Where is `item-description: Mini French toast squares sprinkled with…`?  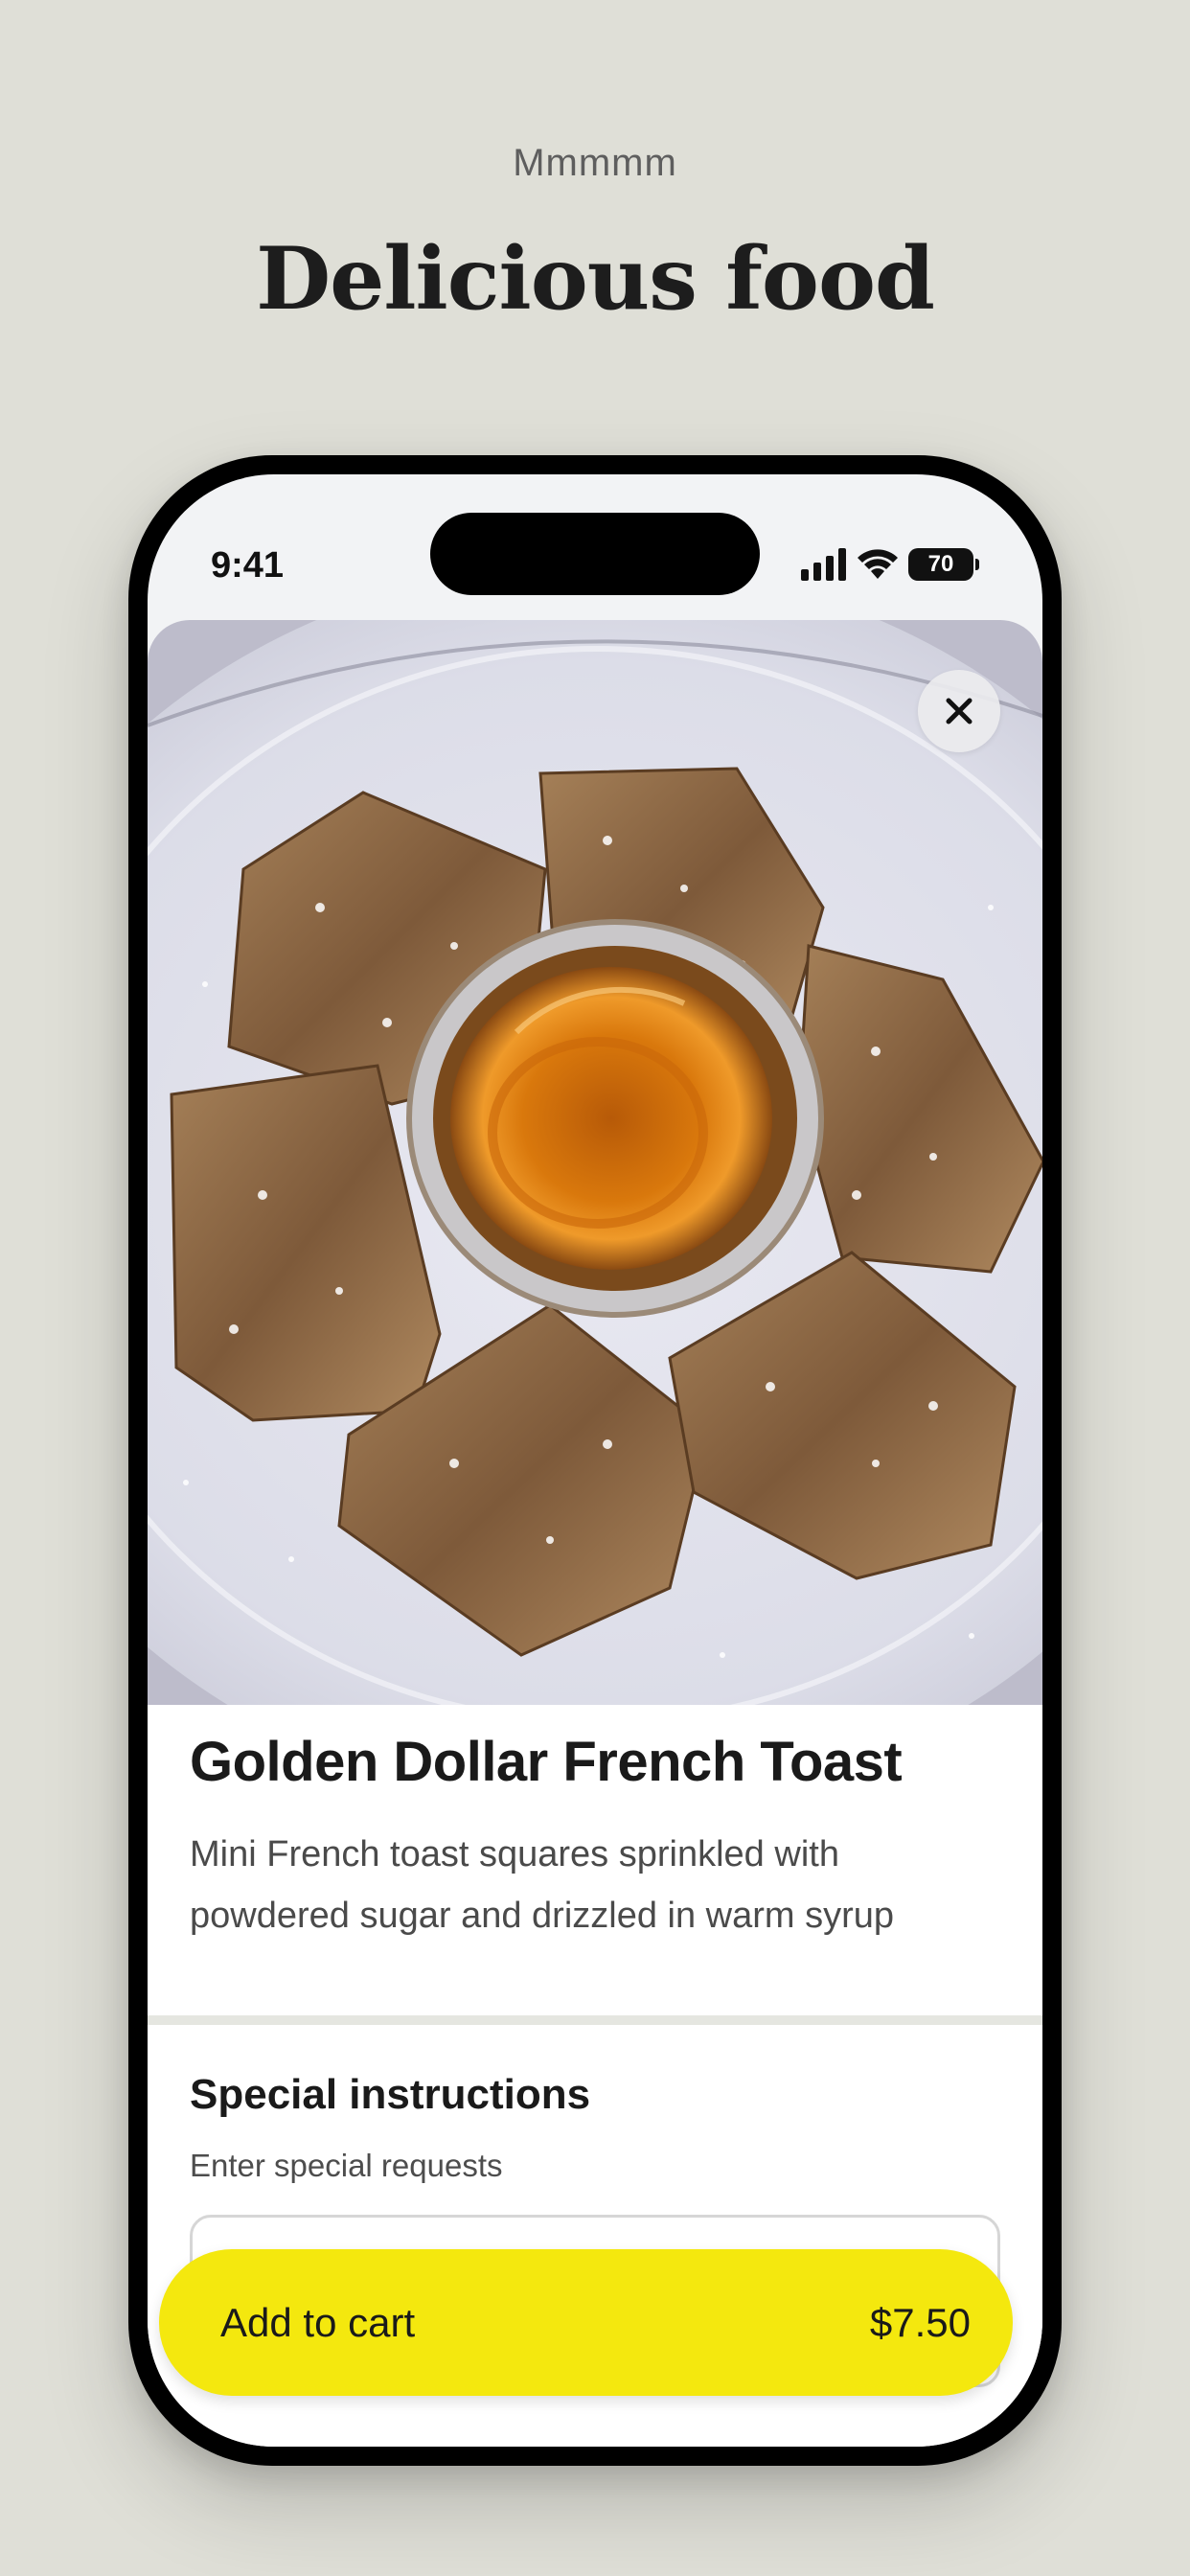 item-description: Mini French toast squares sprinkled with… is located at coordinates (543, 1885).